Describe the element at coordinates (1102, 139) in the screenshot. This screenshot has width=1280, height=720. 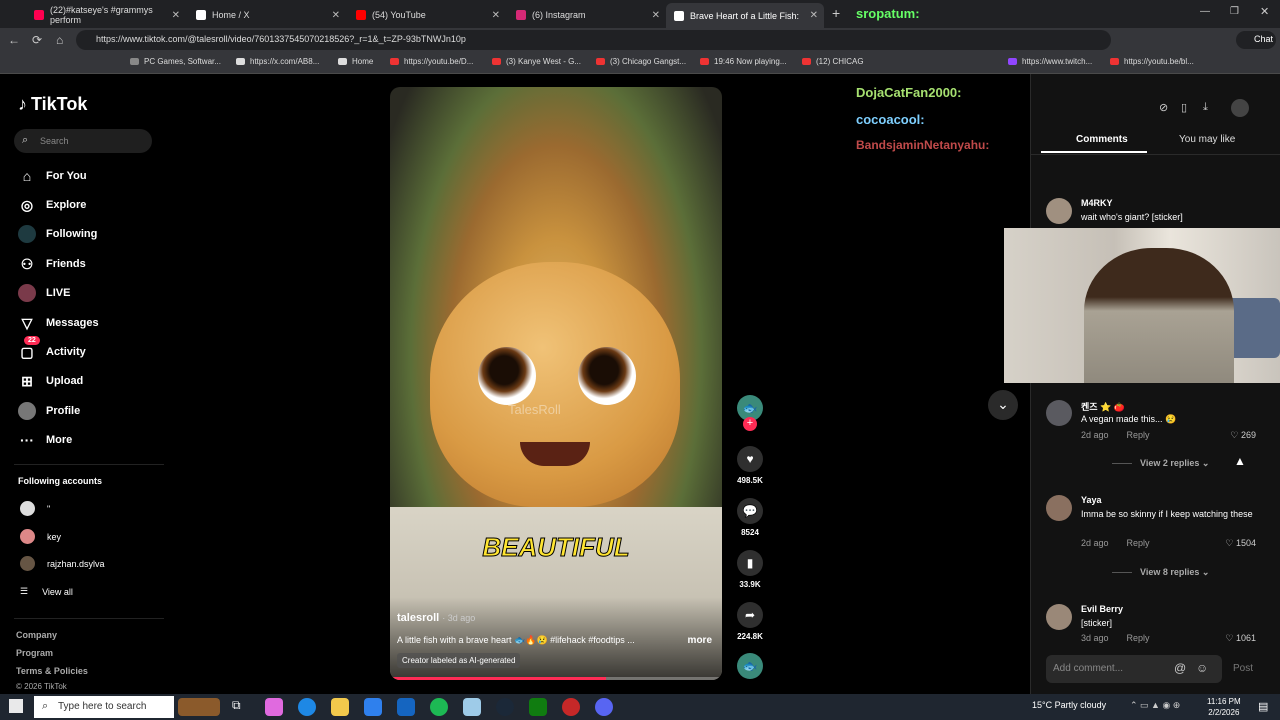
I see `tab-comments: Comments` at that location.